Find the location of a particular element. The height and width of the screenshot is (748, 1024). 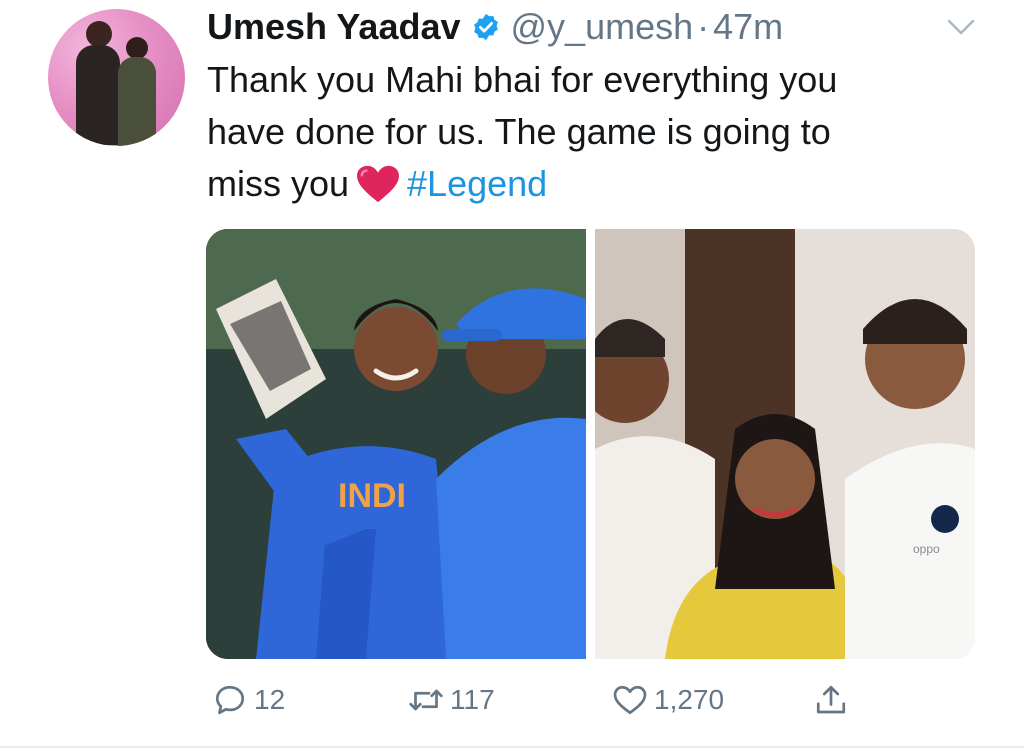

heart-outline-icon is located at coordinates (630, 700).